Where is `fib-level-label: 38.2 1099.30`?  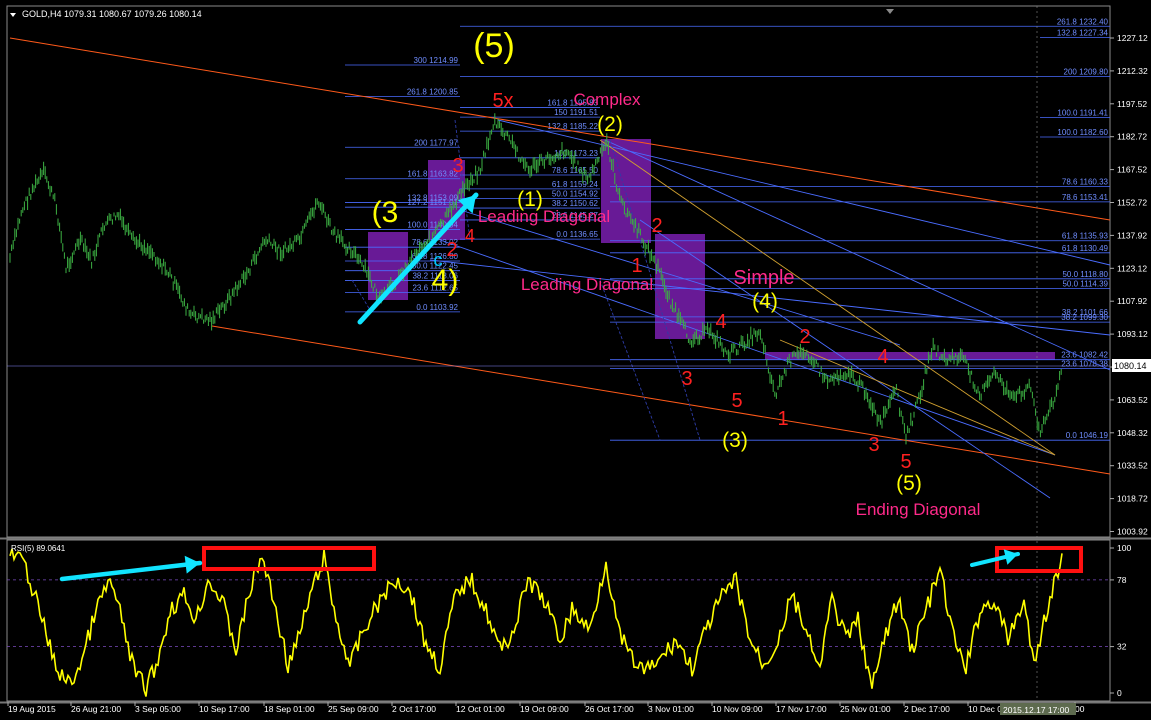
fib-level-label: 38.2 1099.30 is located at coordinates (1084, 317).